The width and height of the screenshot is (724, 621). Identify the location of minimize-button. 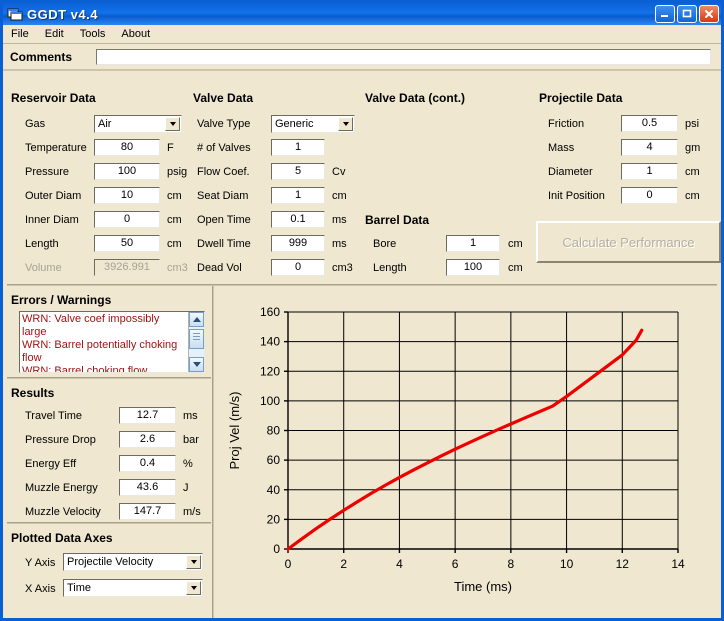
(665, 14).